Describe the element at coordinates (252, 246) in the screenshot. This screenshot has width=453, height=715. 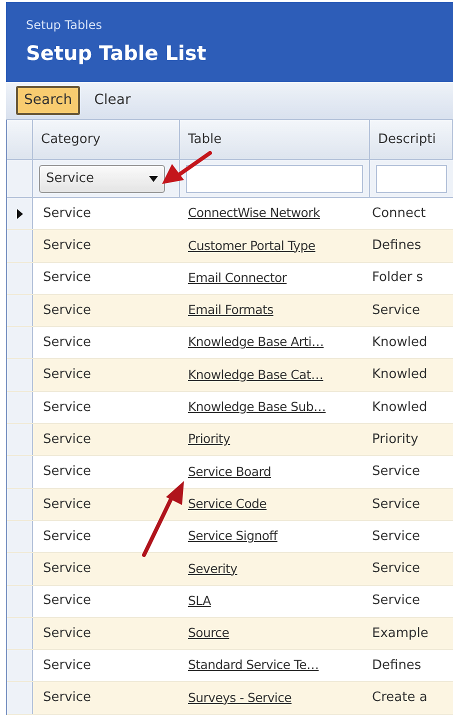
I see `table-link: Customer Portal Type` at that location.